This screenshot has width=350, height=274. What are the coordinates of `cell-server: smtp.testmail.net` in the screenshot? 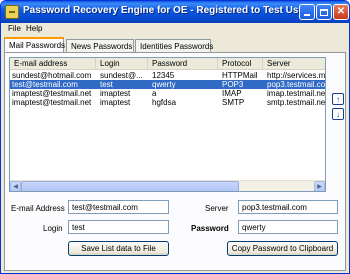 It's located at (296, 102).